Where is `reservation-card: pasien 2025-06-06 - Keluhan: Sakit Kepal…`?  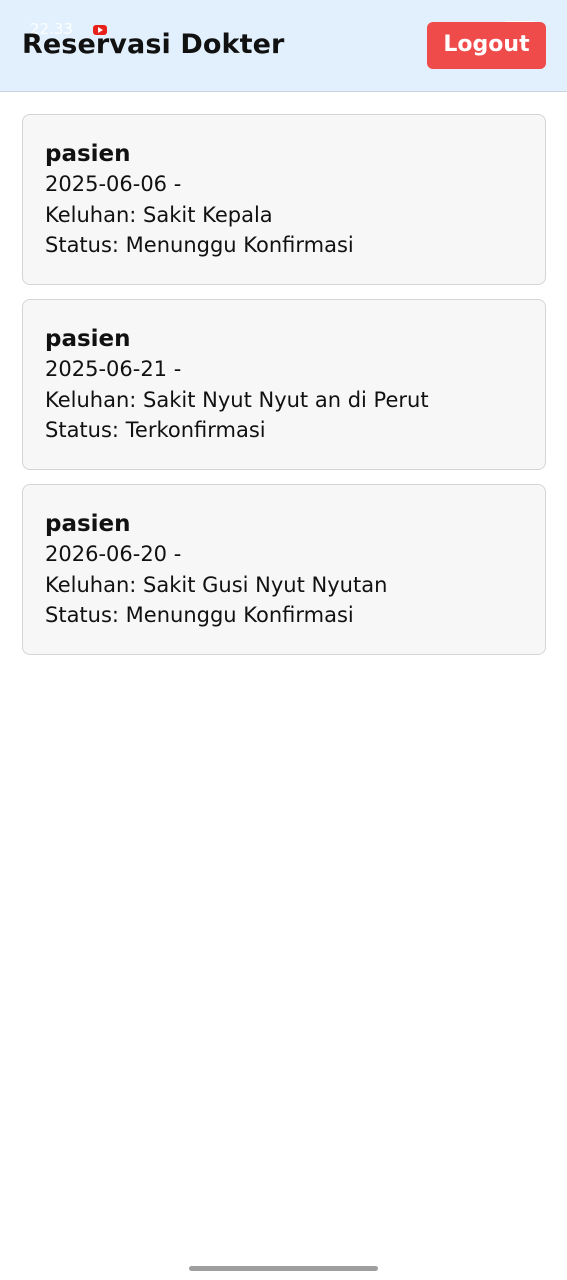
reservation-card: pasien 2025-06-06 - Keluhan: Sakit Kepal… is located at coordinates (284, 199).